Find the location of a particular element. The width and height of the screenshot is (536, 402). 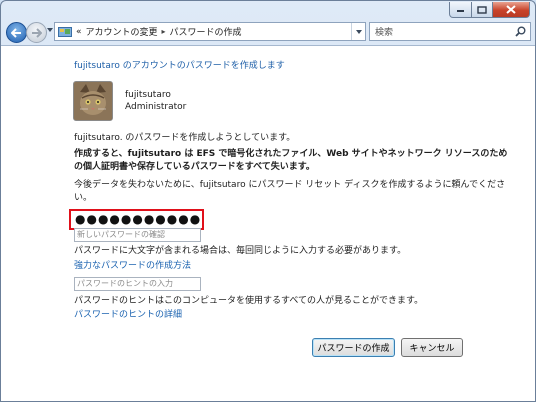

cat-picture-icon is located at coordinates (93, 101).